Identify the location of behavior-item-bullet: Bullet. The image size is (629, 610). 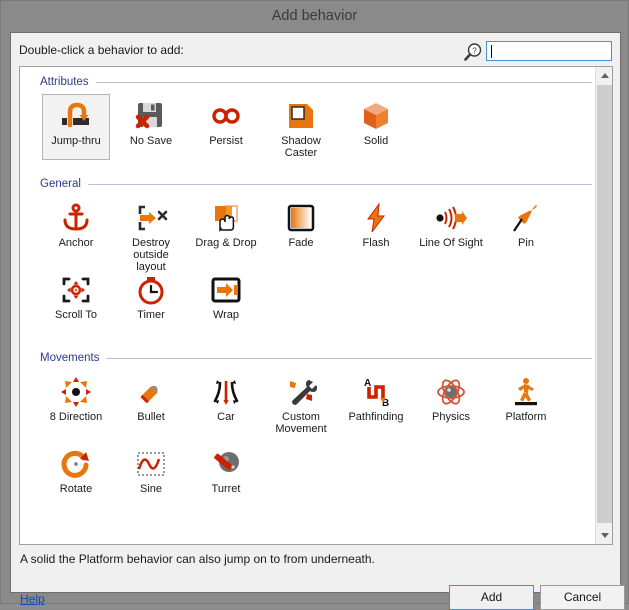
(151, 403).